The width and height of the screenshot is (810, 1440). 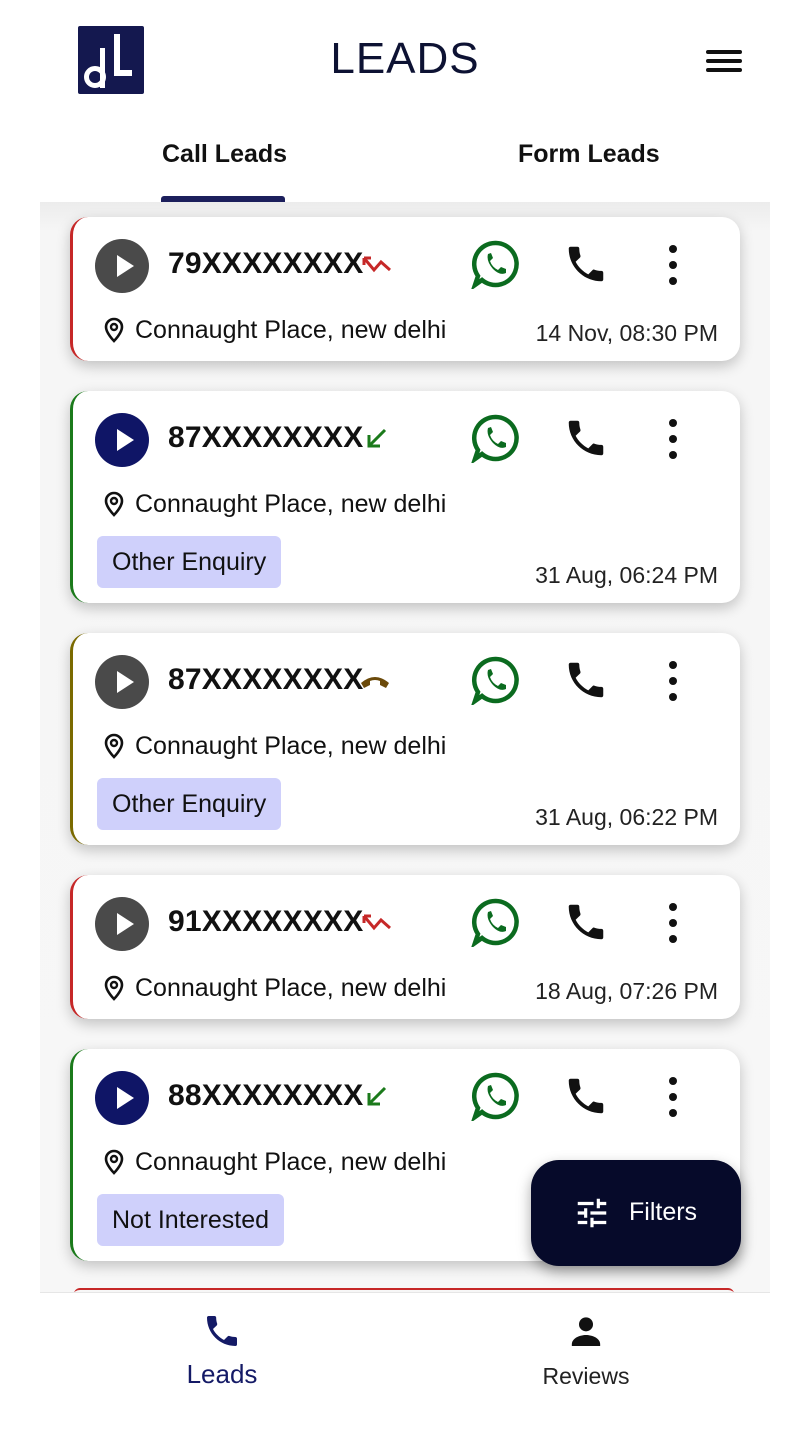 I want to click on filters-button: Filters, so click(x=636, y=1213).